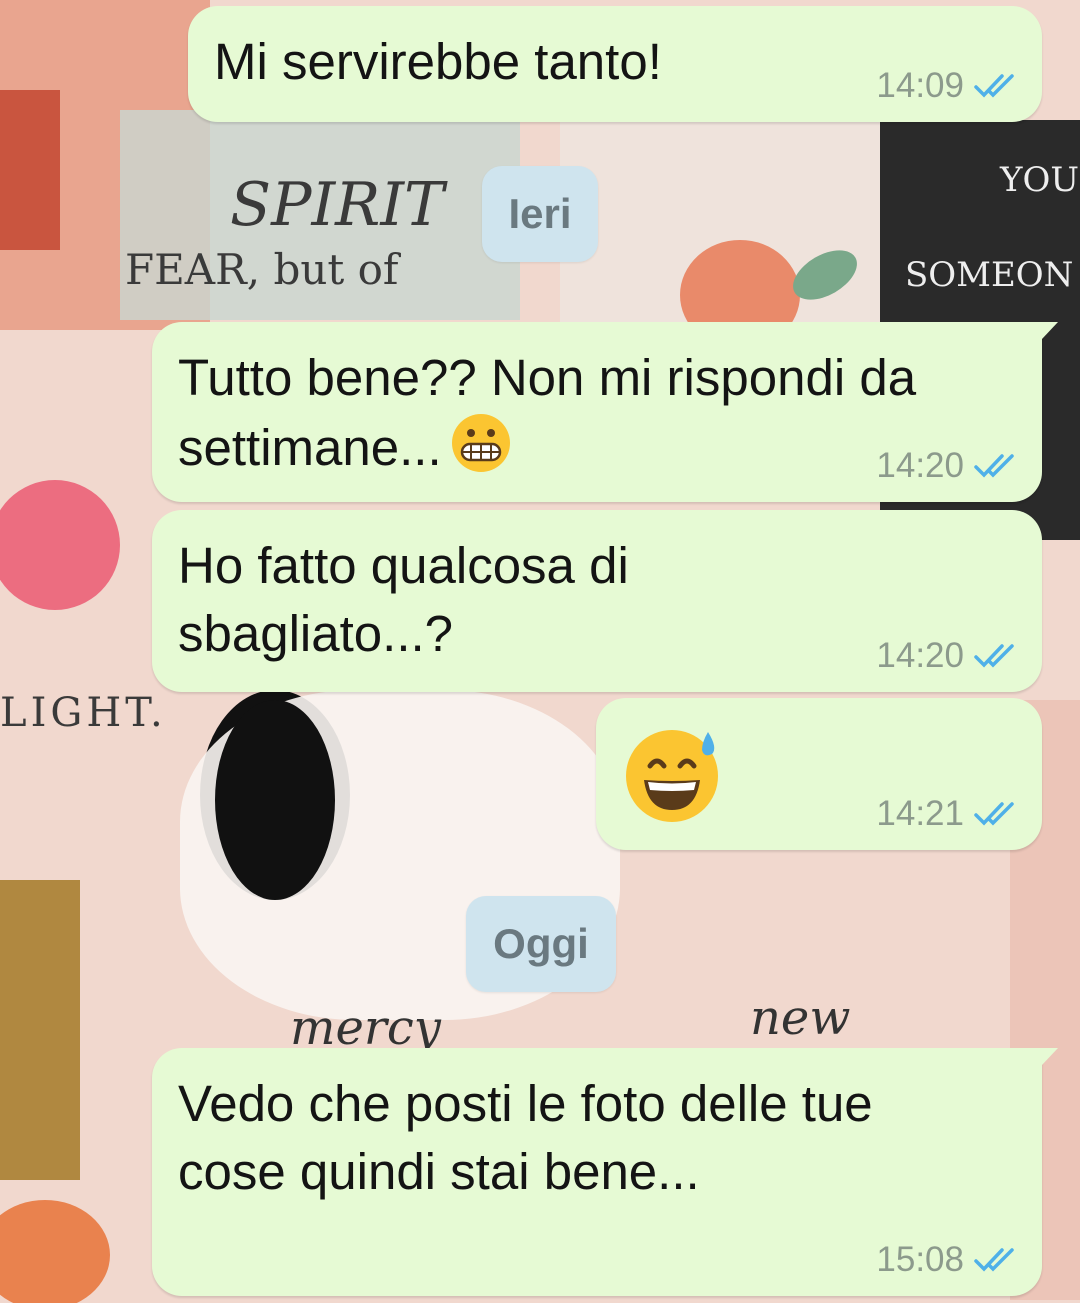  I want to click on outgoing-message: 14:21, so click(819, 774).